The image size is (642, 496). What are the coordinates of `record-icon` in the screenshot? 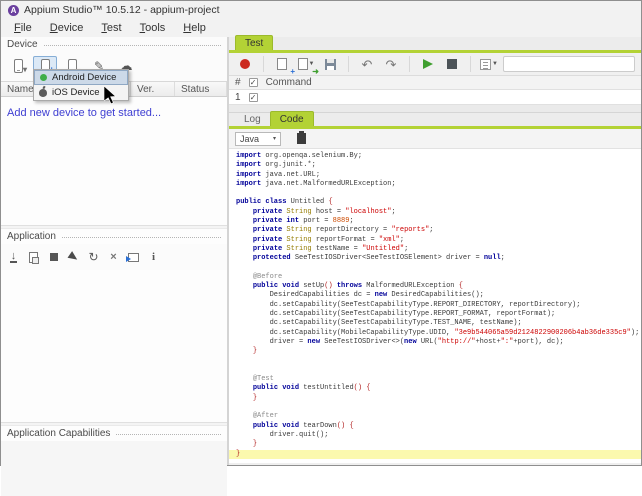 It's located at (245, 64).